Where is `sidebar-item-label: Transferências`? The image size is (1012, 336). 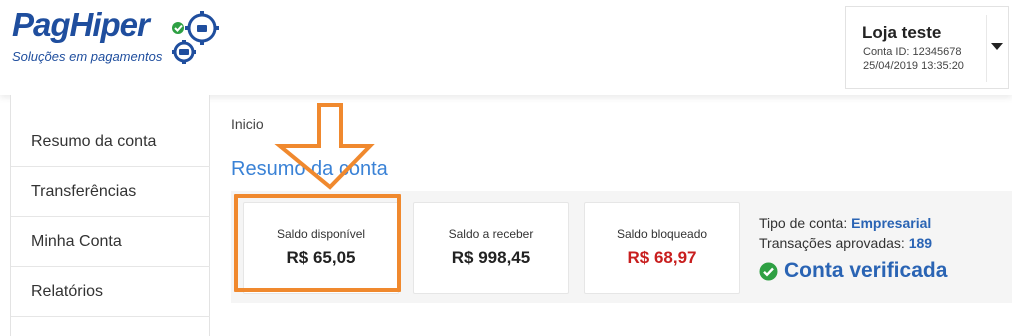 sidebar-item-label: Transferências is located at coordinates (84, 191).